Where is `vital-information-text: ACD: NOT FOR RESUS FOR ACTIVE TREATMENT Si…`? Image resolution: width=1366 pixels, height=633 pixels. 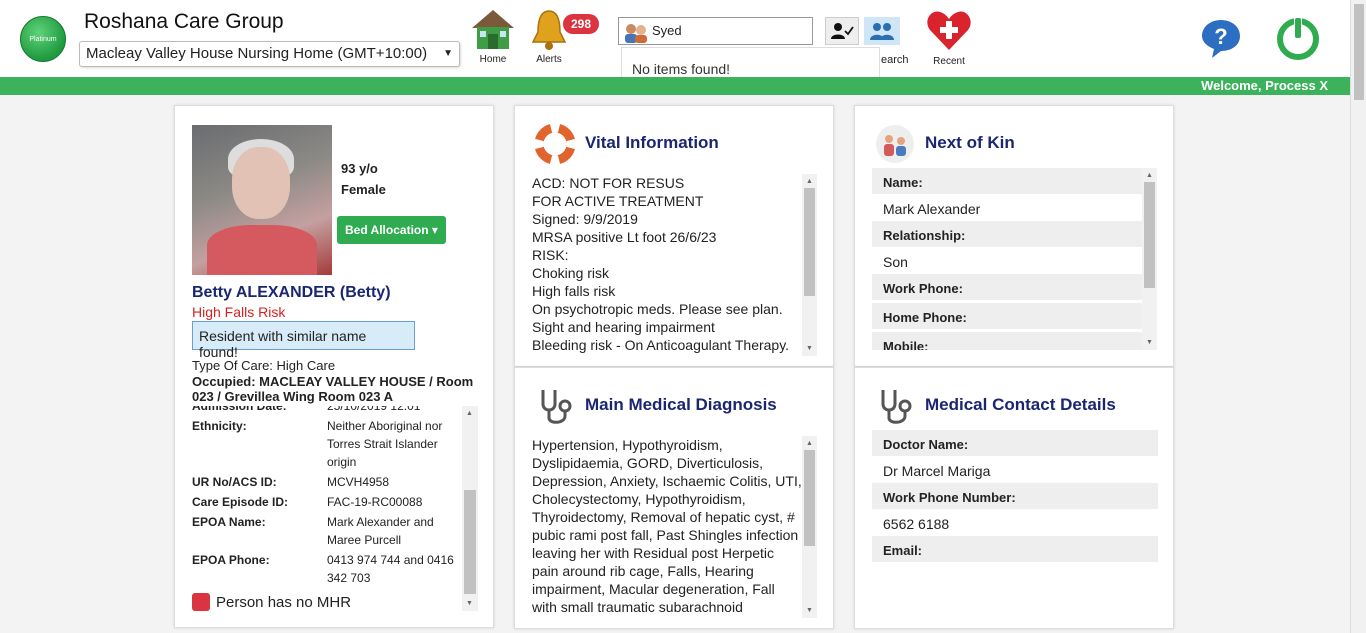
vital-information-text: ACD: NOT FOR RESUS FOR ACTIVE TREATMENT Si… is located at coordinates (661, 264).